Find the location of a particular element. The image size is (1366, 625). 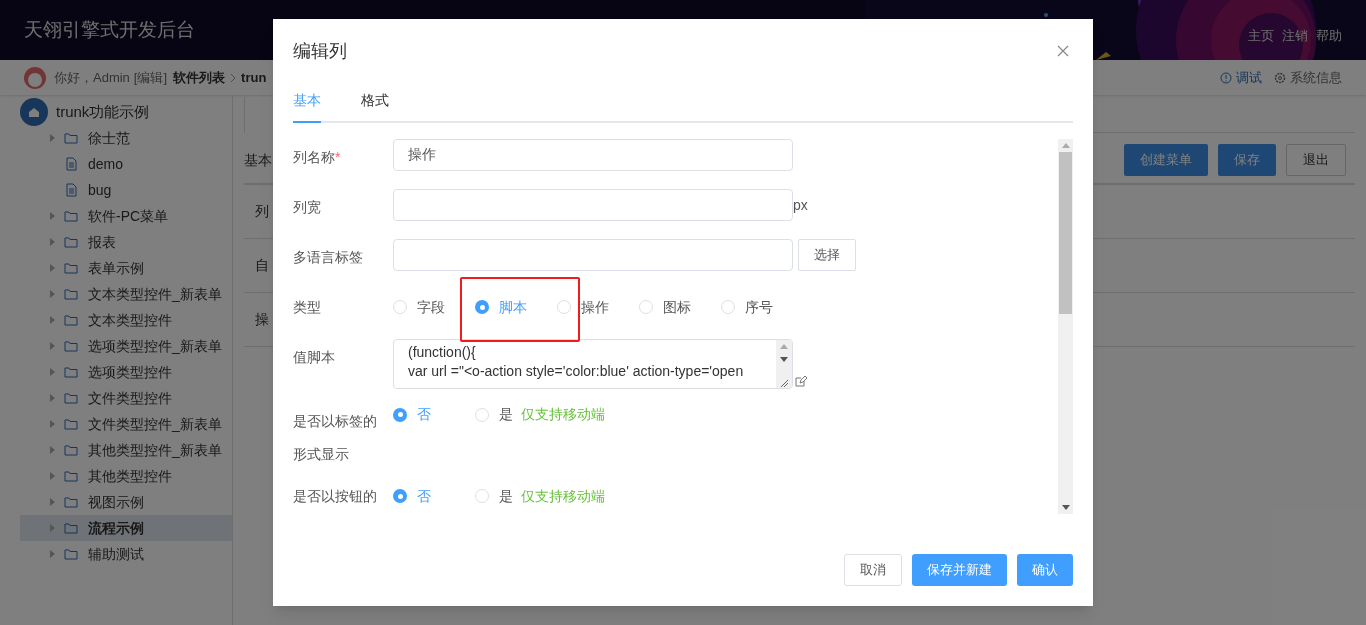

field-label: 值脚本 is located at coordinates (314, 357).